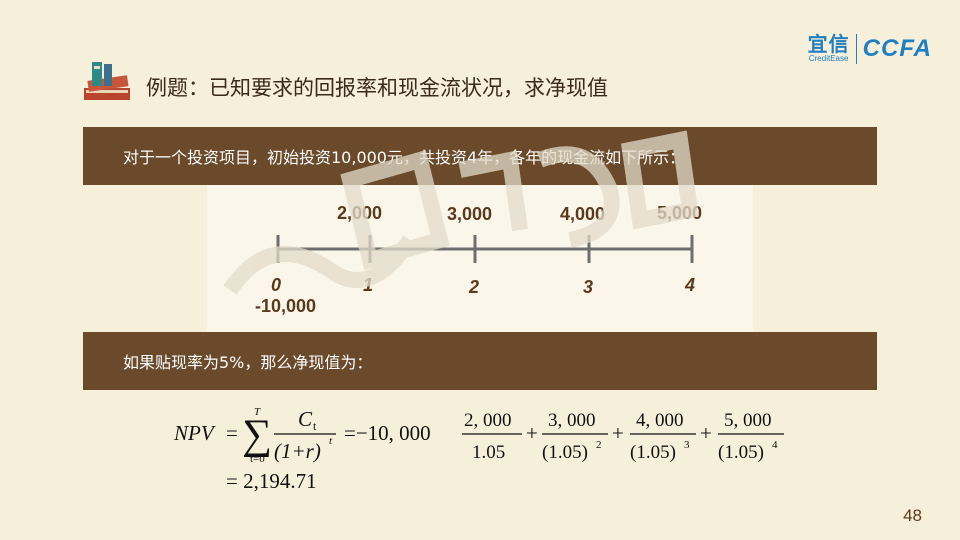 This screenshot has width=960, height=540. Describe the element at coordinates (368, 285) in the screenshot. I see `year-1: 1` at that location.